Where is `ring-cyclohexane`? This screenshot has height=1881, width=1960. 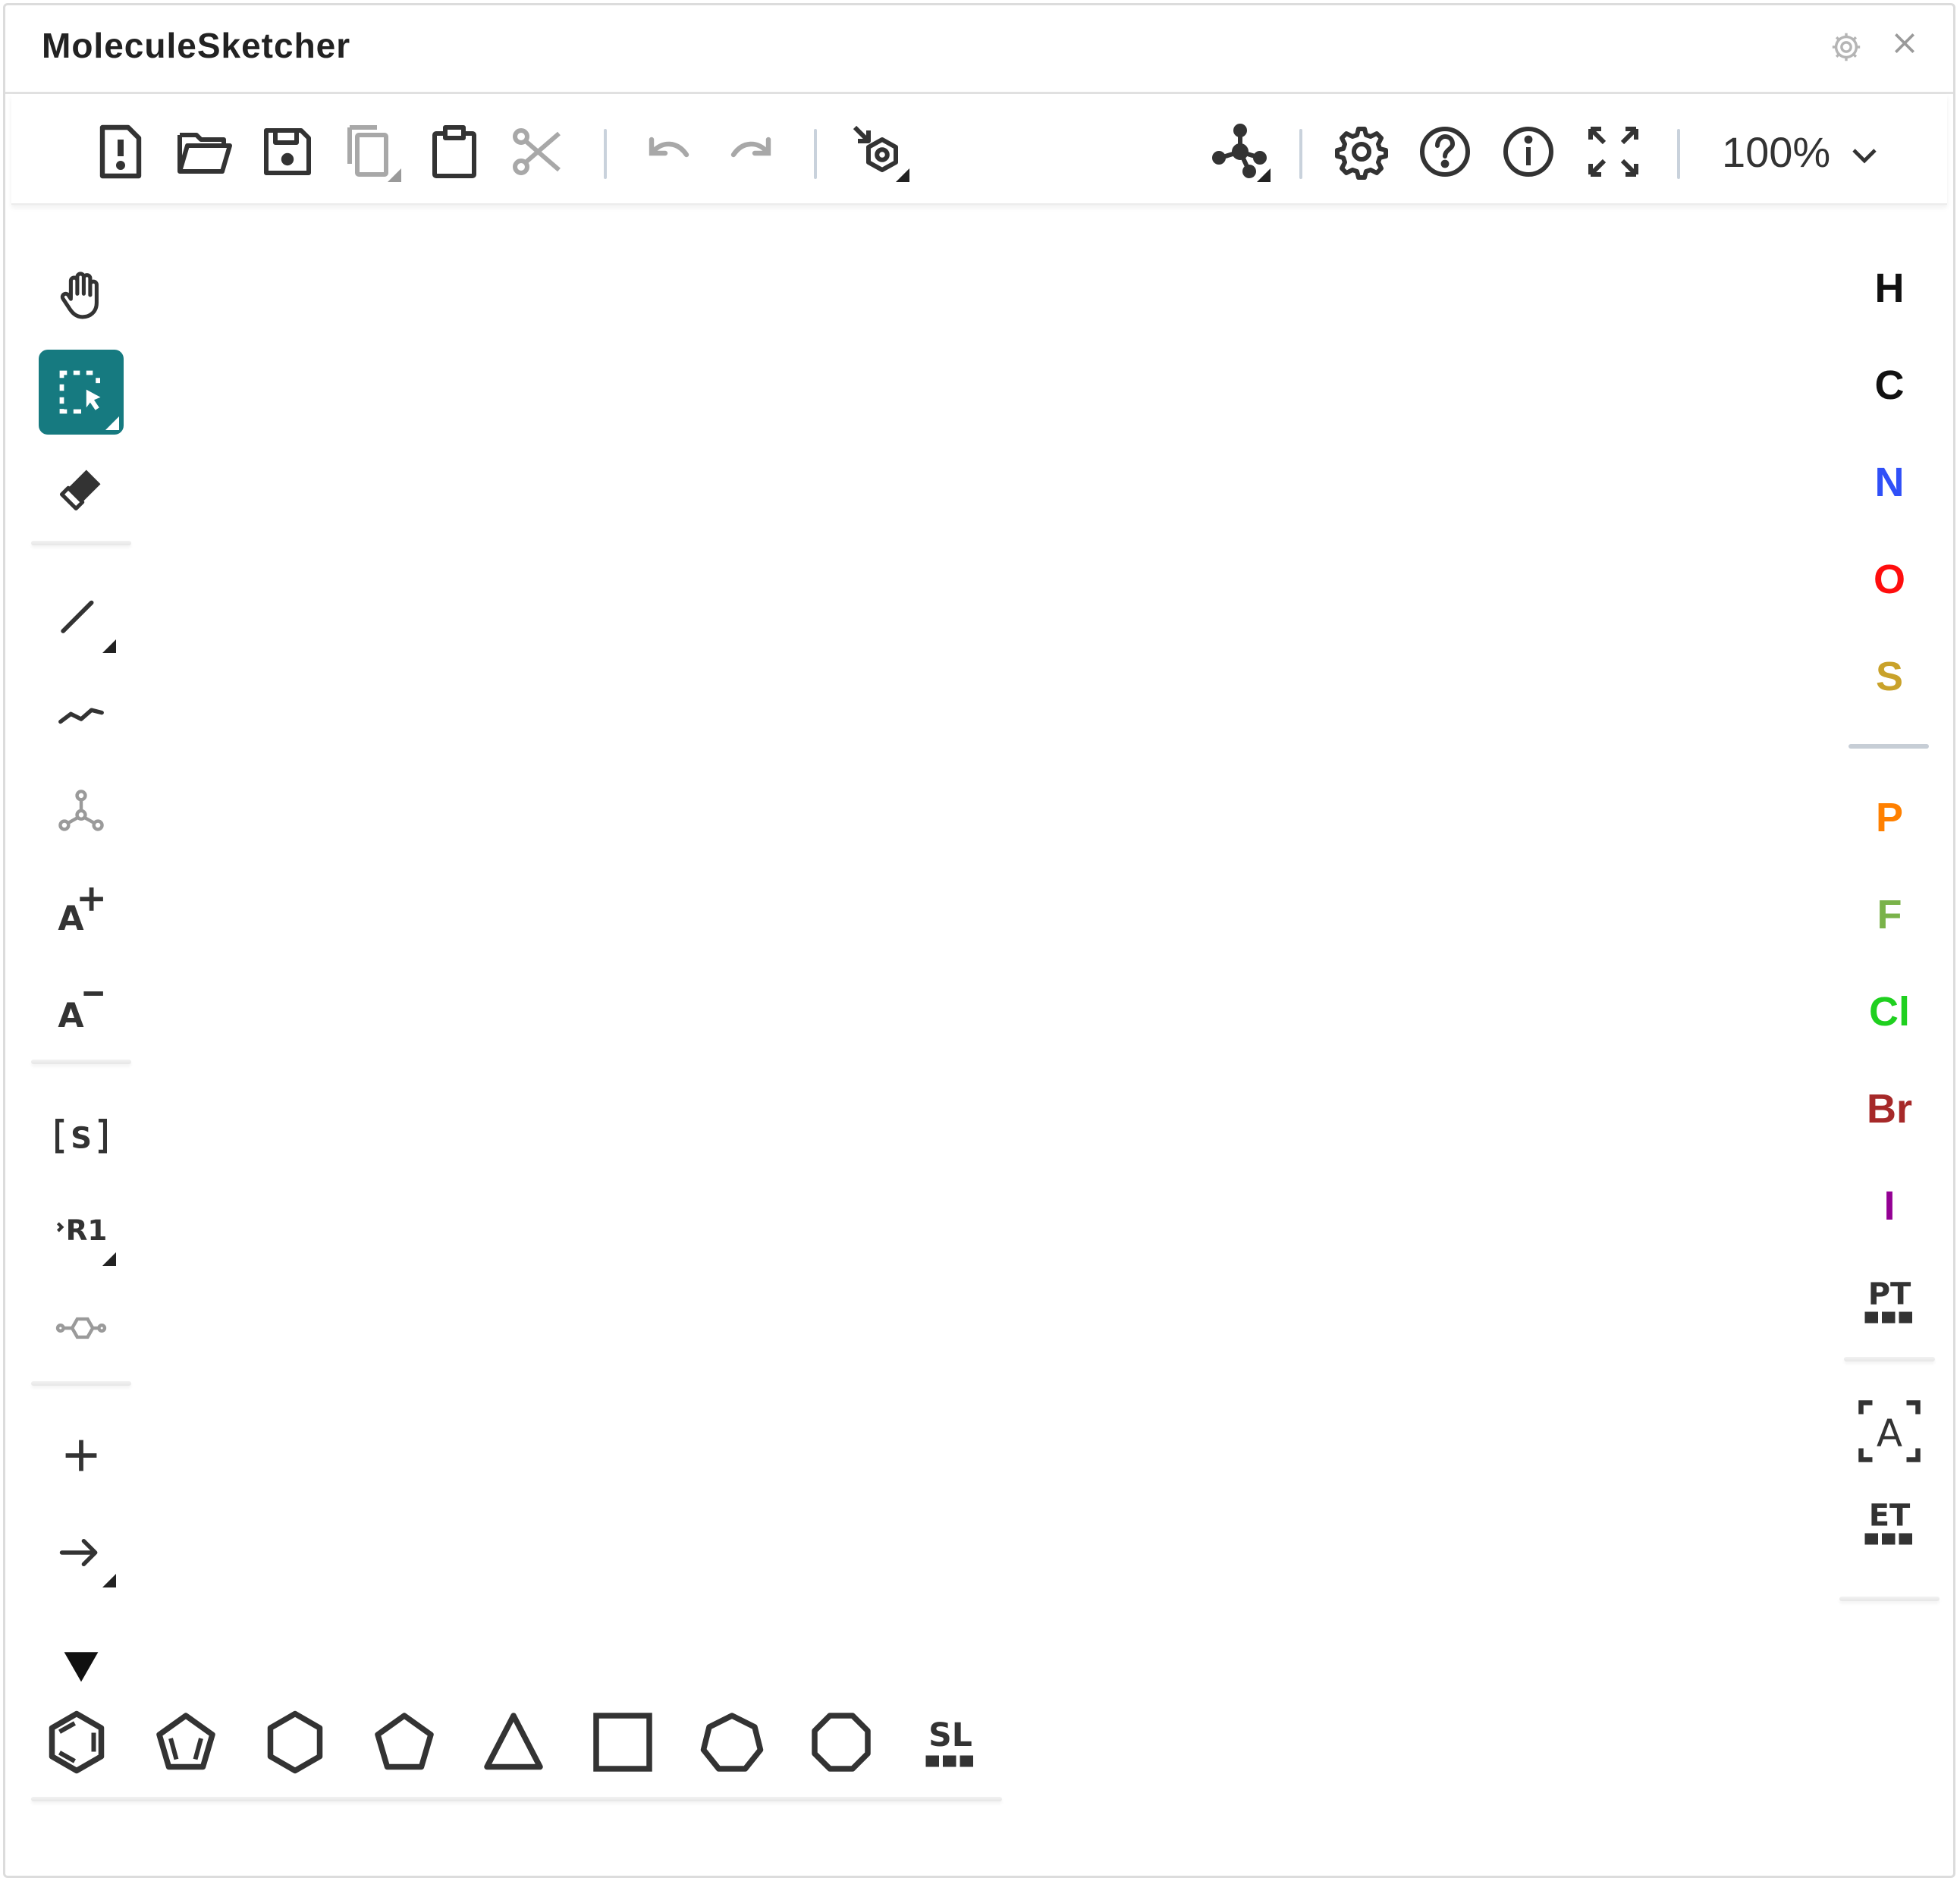
ring-cyclohexane is located at coordinates (295, 1742).